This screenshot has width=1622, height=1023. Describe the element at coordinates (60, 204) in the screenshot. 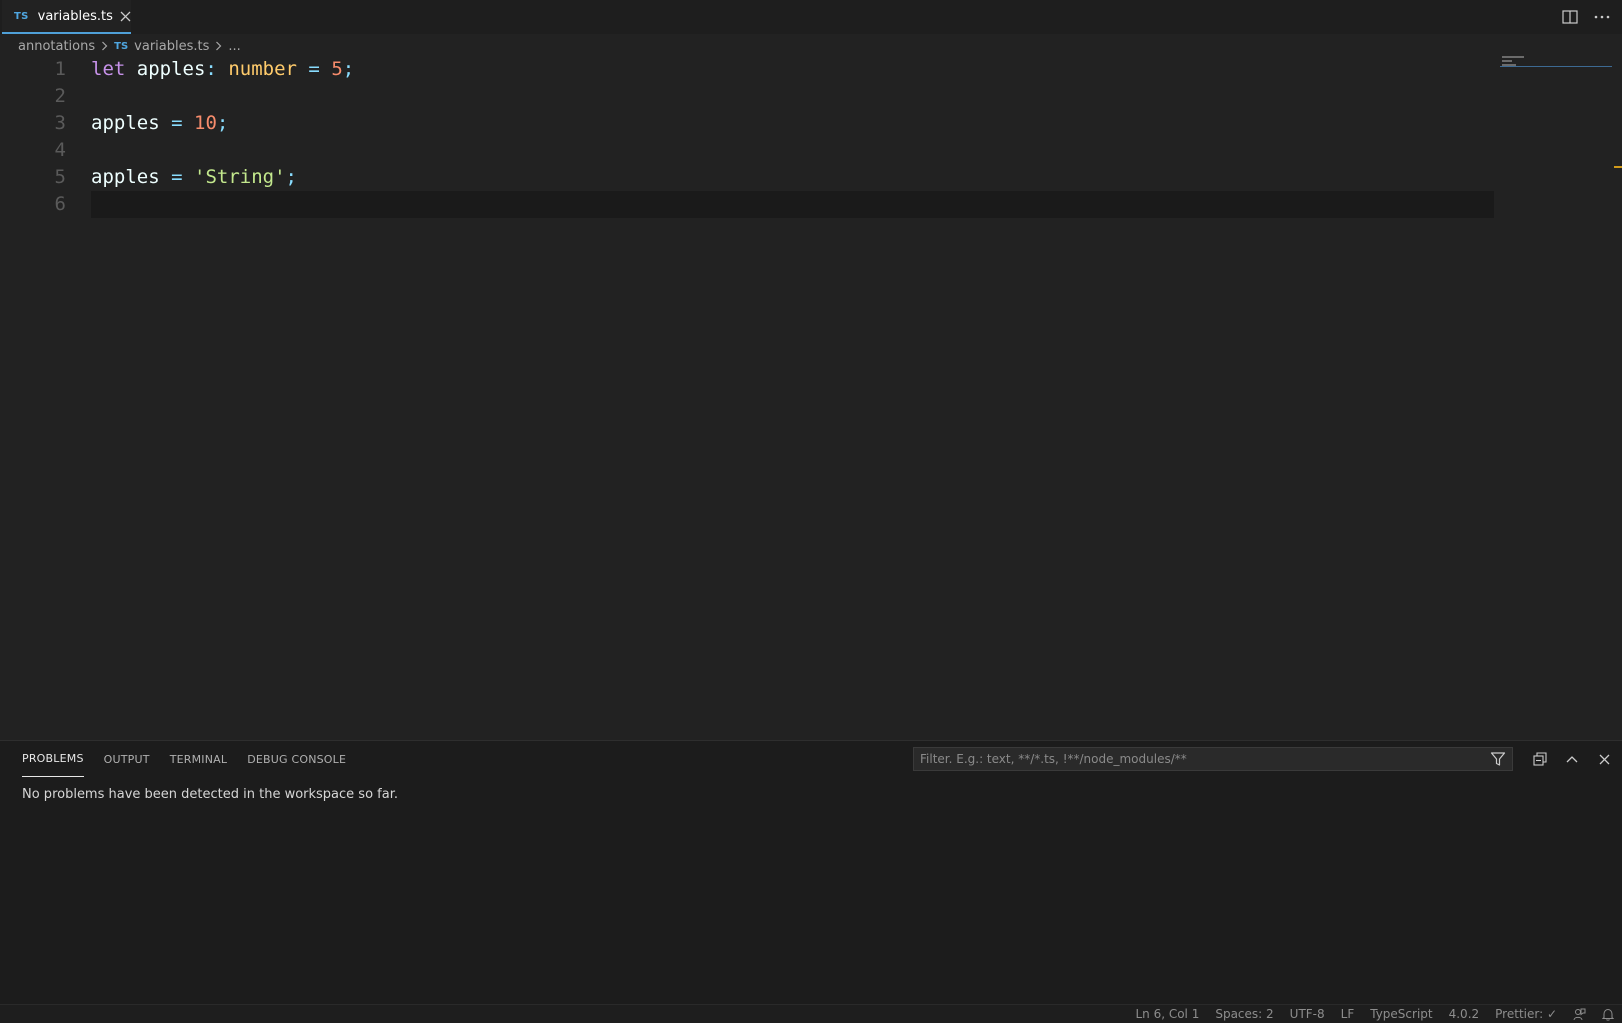

I see `line-number: 6` at that location.